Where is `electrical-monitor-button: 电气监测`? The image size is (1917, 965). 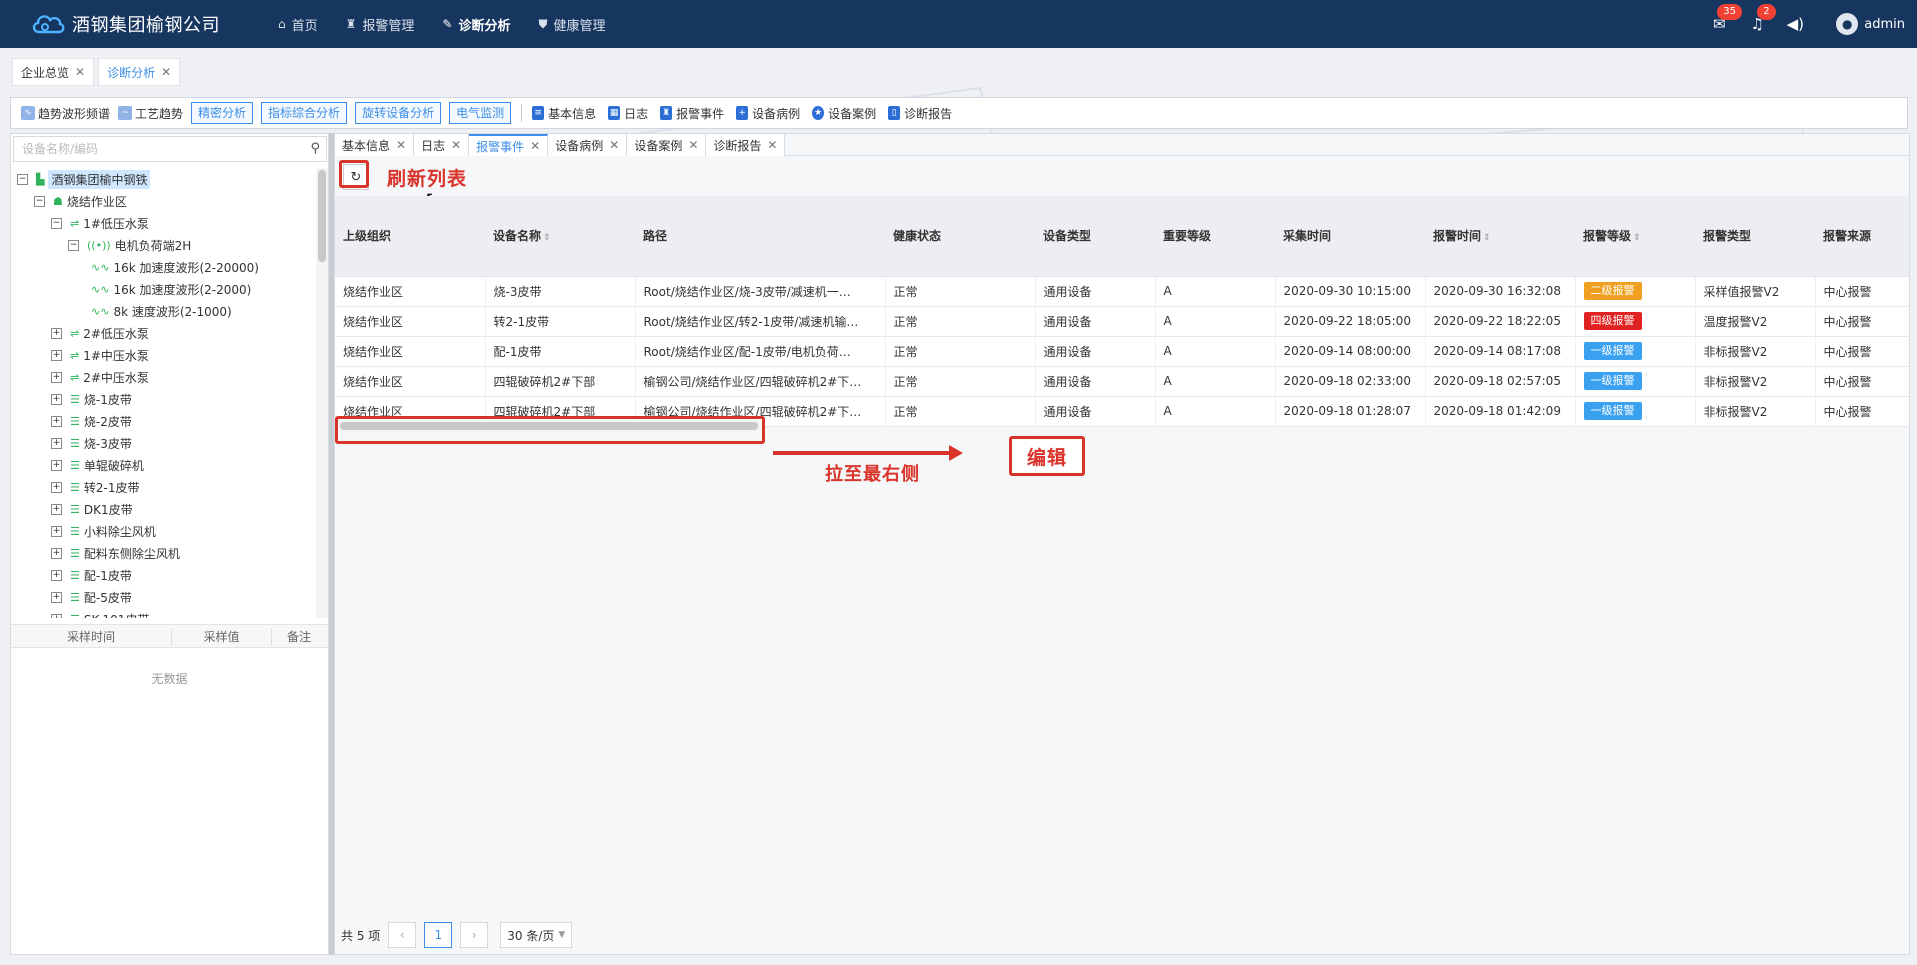
electrical-monitor-button: 电气监测 is located at coordinates (480, 113).